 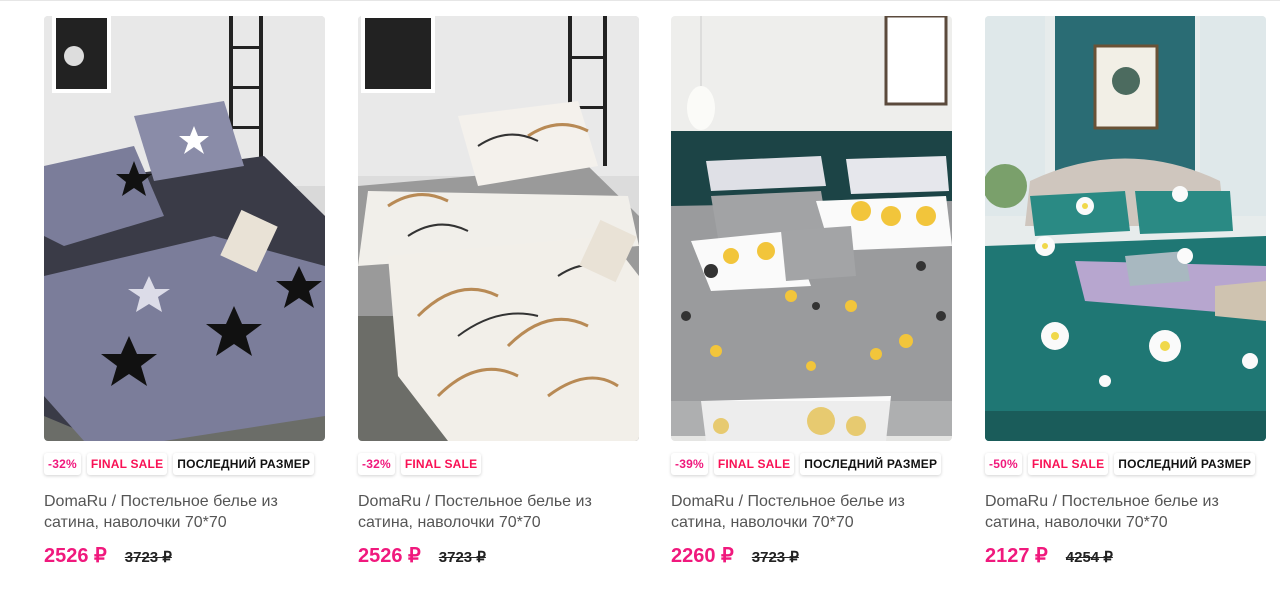 What do you see at coordinates (1003, 464) in the screenshot?
I see `discount-badge: -50%` at bounding box center [1003, 464].